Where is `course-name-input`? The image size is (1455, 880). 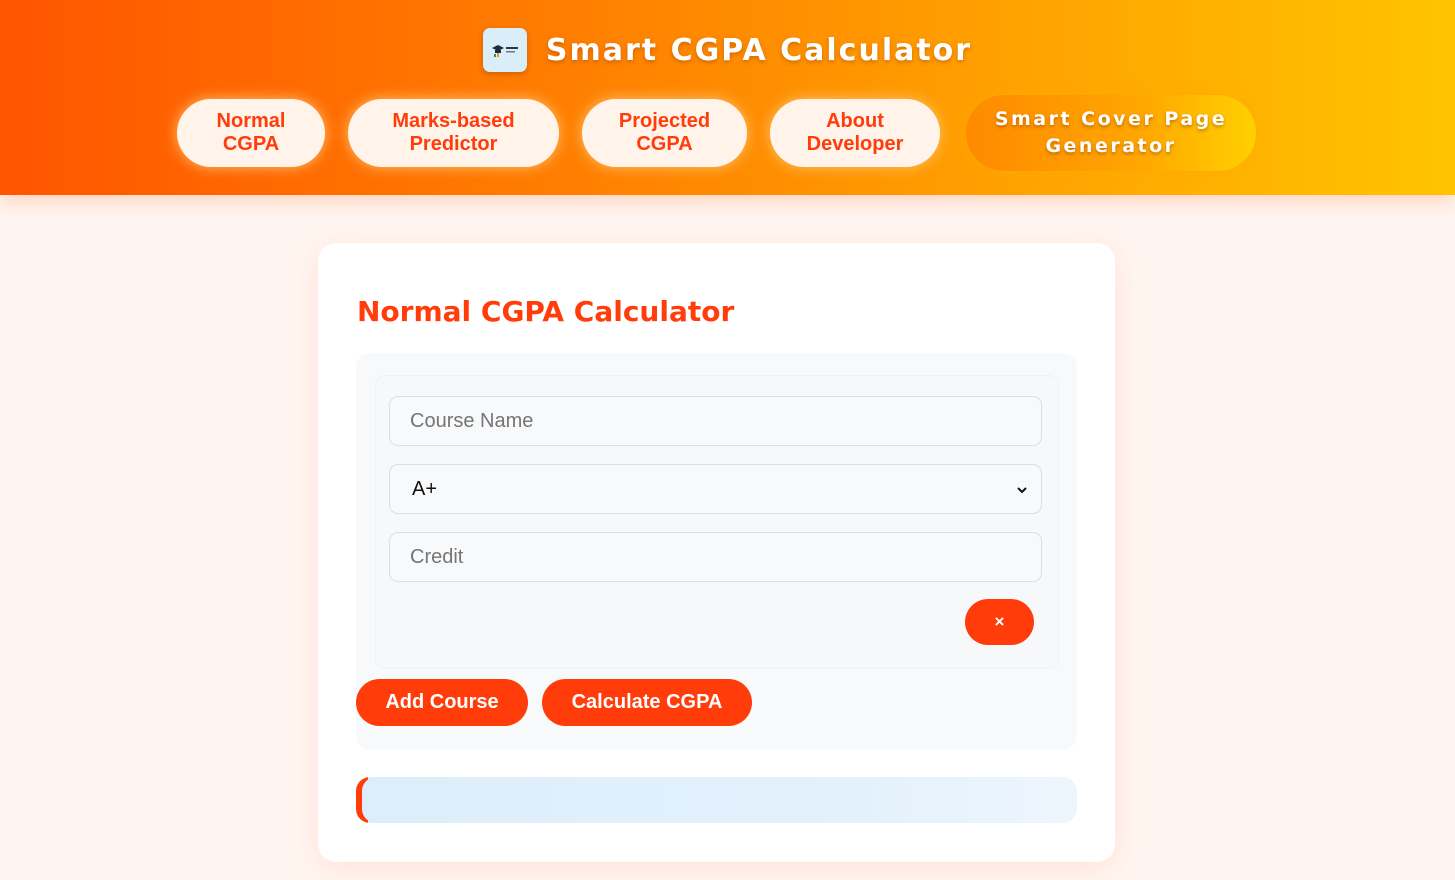 course-name-input is located at coordinates (715, 421).